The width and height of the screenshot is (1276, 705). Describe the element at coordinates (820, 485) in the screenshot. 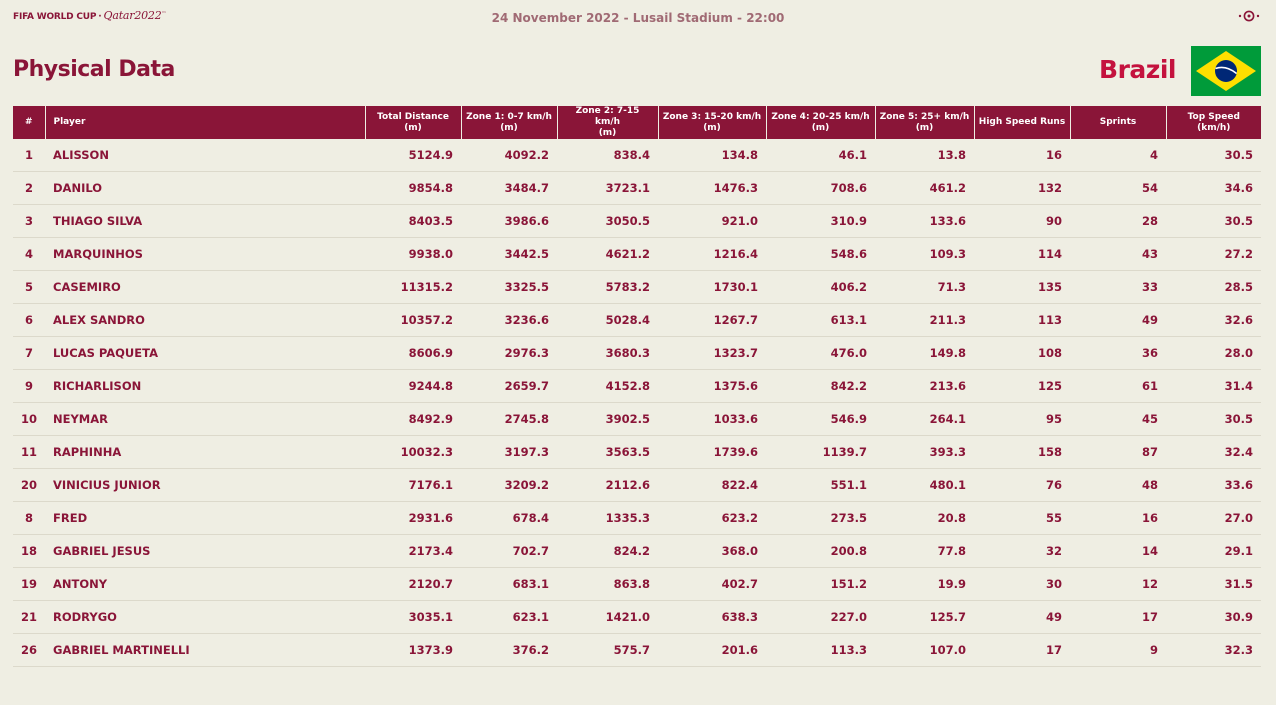

I see `stat-cell: 551.1` at that location.